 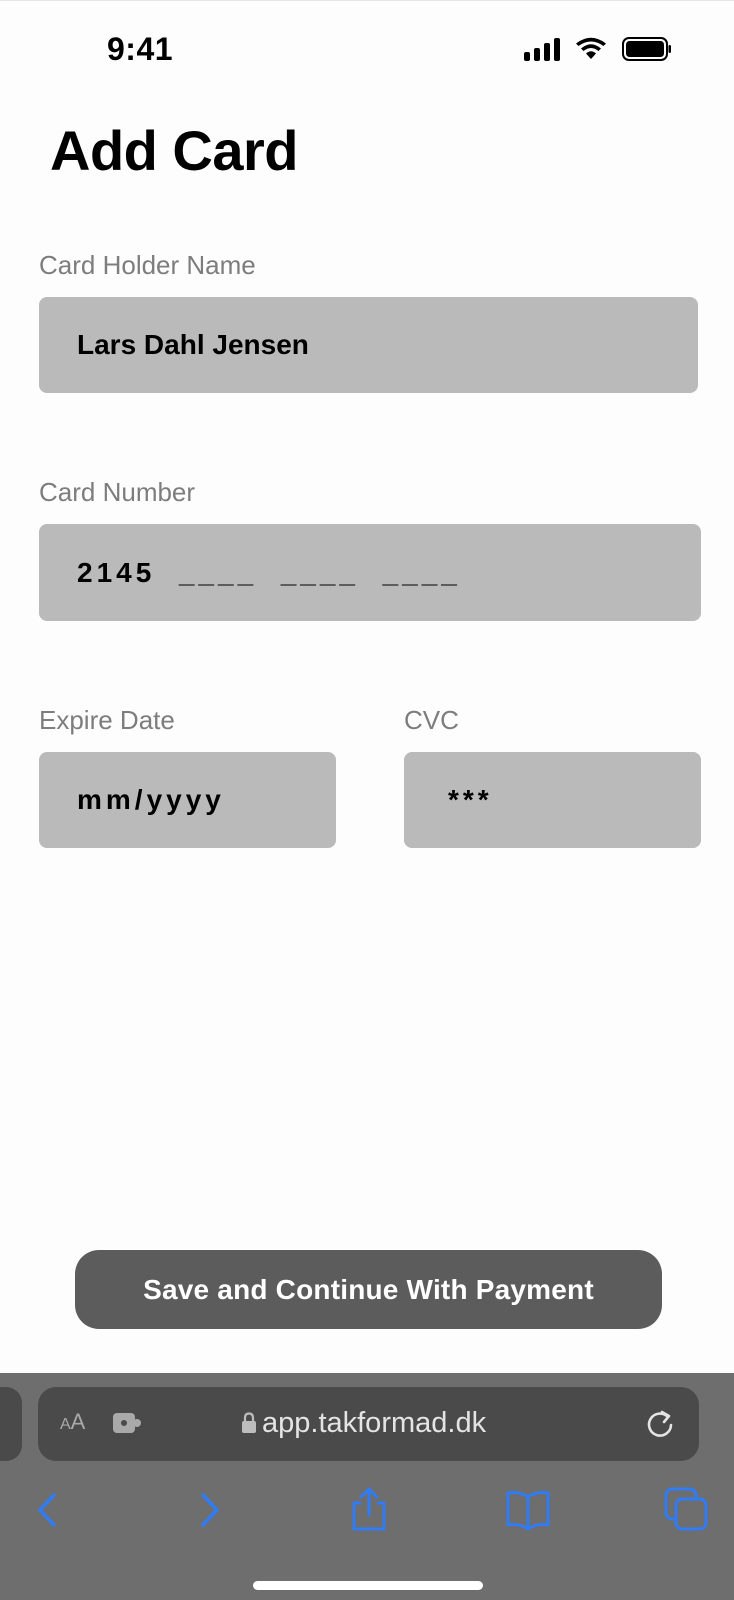 I want to click on lock-icon, so click(x=249, y=1422).